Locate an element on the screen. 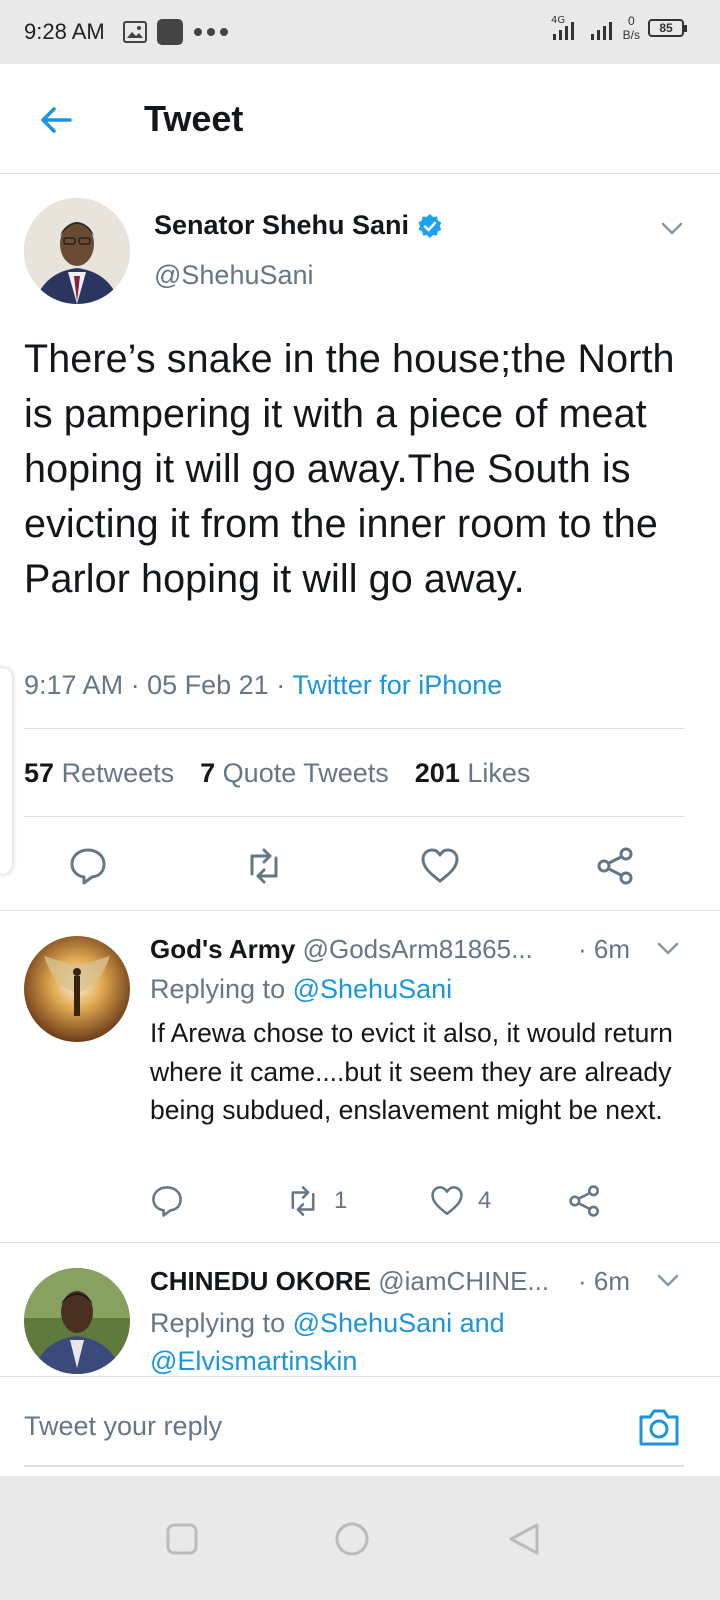 This screenshot has height=1600, width=720. verified-badge-icon is located at coordinates (430, 225).